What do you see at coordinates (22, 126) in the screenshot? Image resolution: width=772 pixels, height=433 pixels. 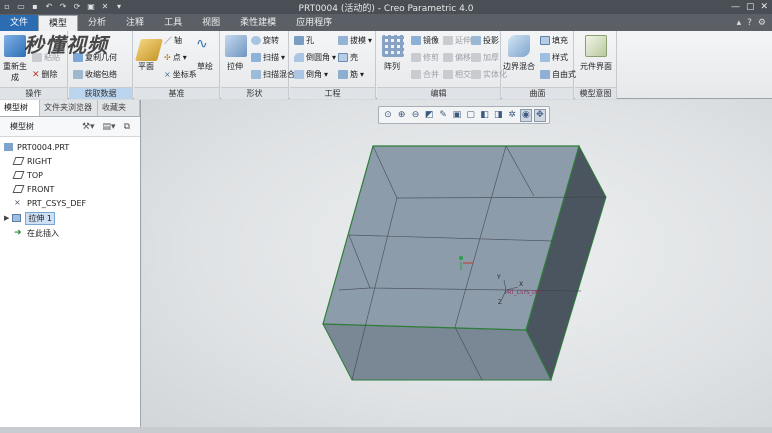 I see `model-tree-header: 模型树` at bounding box center [22, 126].